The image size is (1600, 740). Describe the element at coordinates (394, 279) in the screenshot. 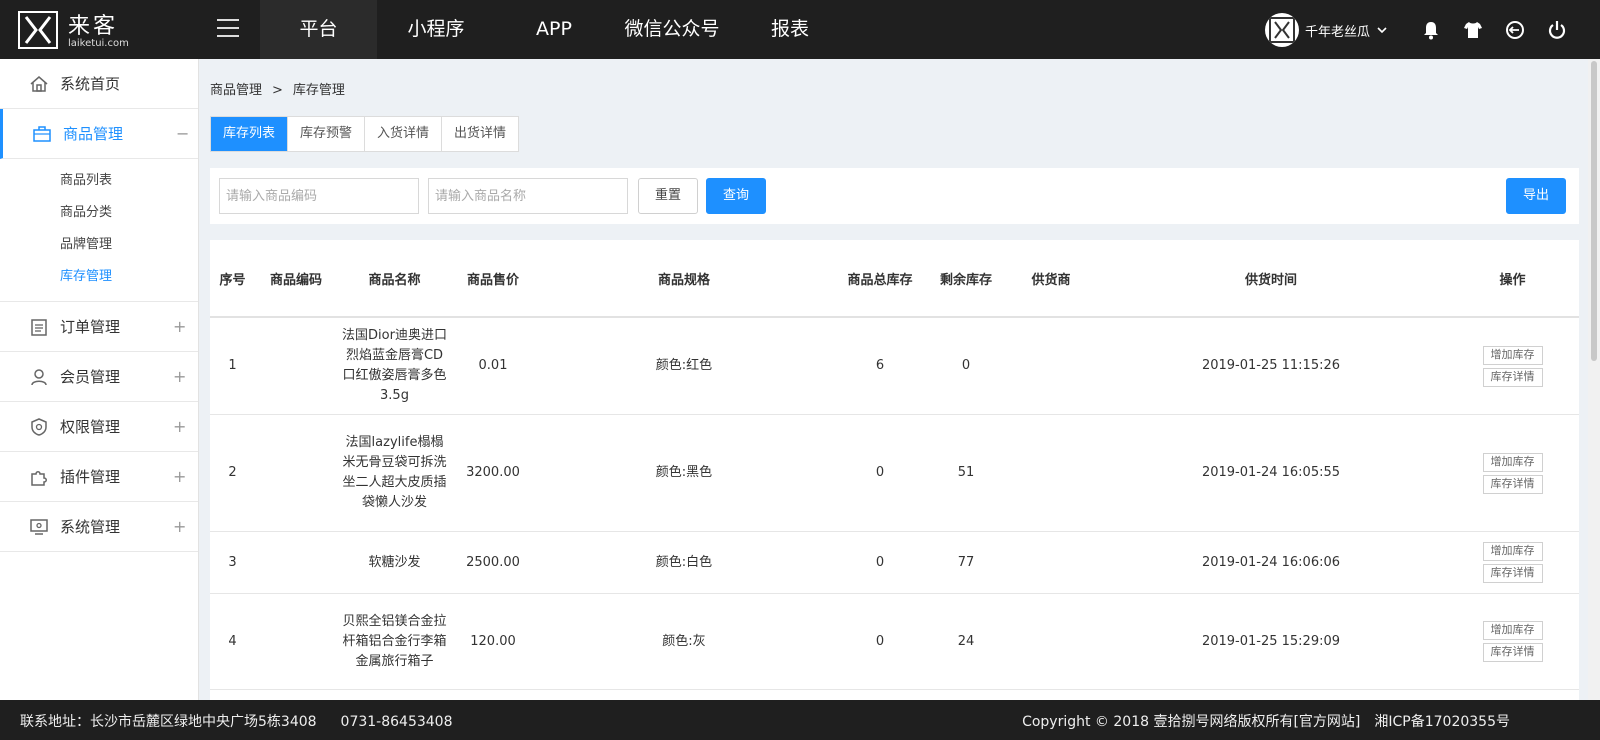

I see `col-header: 商品名称` at that location.